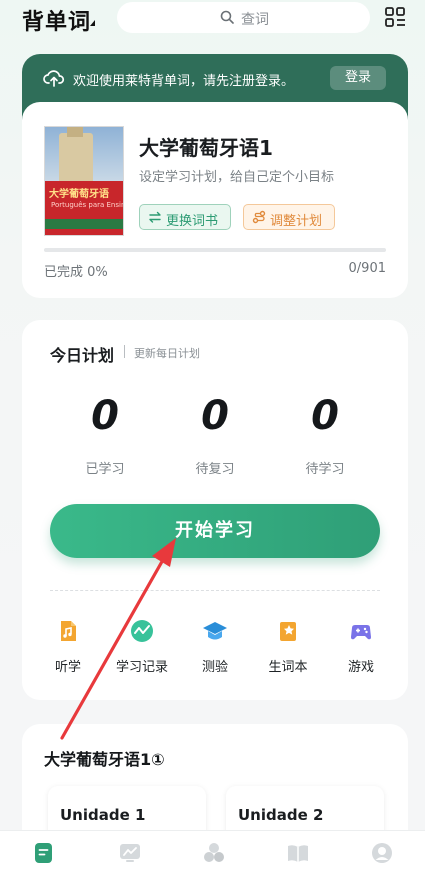 This screenshot has width=425, height=875. I want to click on tab-study: 学习, so click(130, 858).